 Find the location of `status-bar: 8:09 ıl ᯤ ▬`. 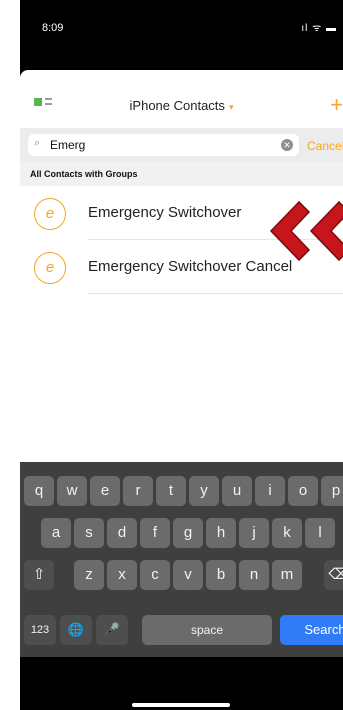

status-bar: 8:09 ıl ᯤ ▬ is located at coordinates (181, 22).